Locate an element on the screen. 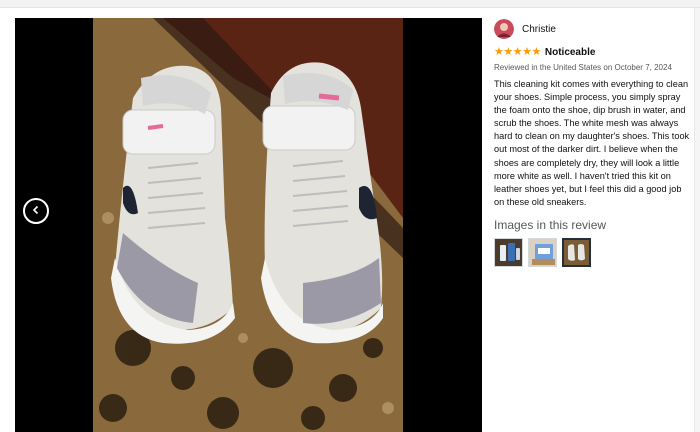  star-rating: ★ ★ ★ ★ ★ is located at coordinates (518, 51).